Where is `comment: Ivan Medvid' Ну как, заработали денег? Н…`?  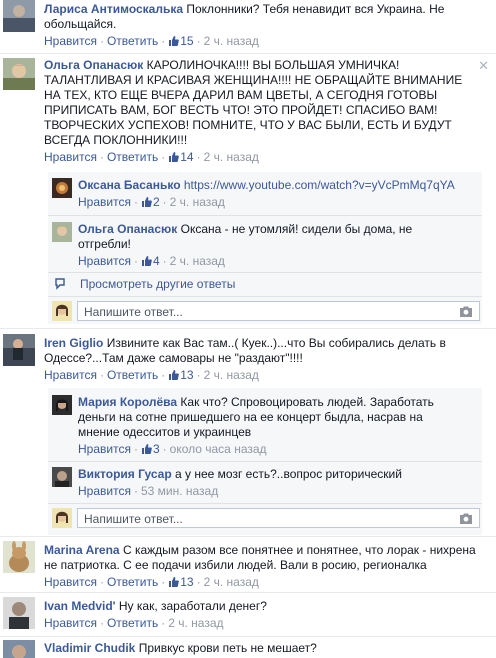
comment: Ivan Medvid' Ну как, заработали денег? Н… is located at coordinates (264, 615).